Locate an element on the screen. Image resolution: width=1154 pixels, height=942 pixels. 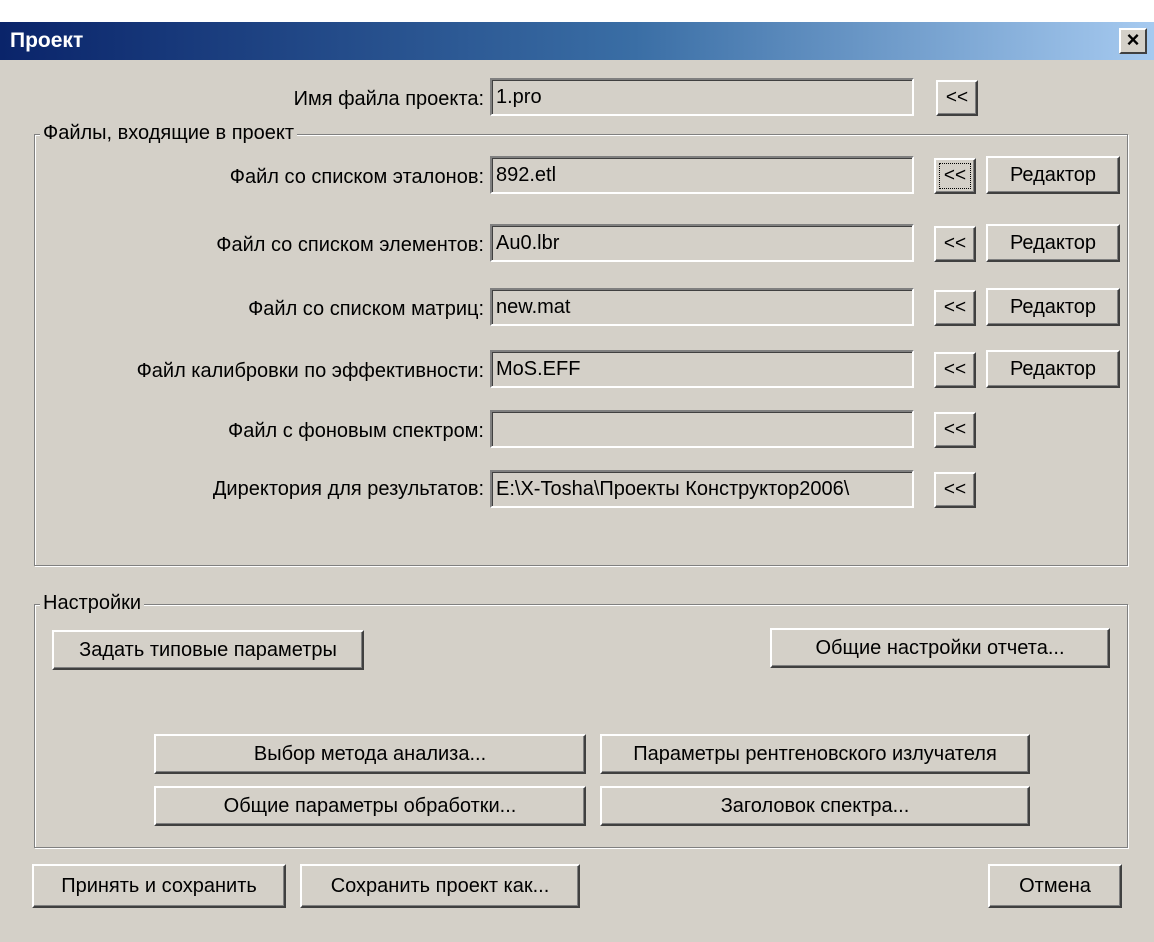
accept-and-save-button: Принять и сохранить is located at coordinates (159, 886).